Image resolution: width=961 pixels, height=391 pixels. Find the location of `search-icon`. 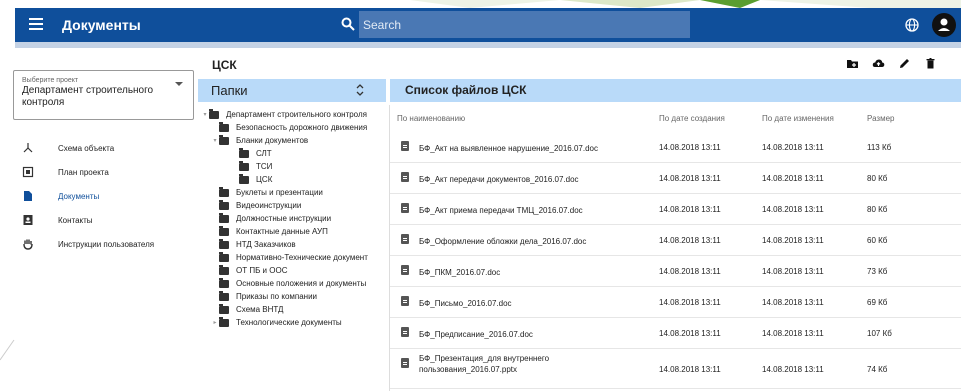

search-icon is located at coordinates (348, 24).